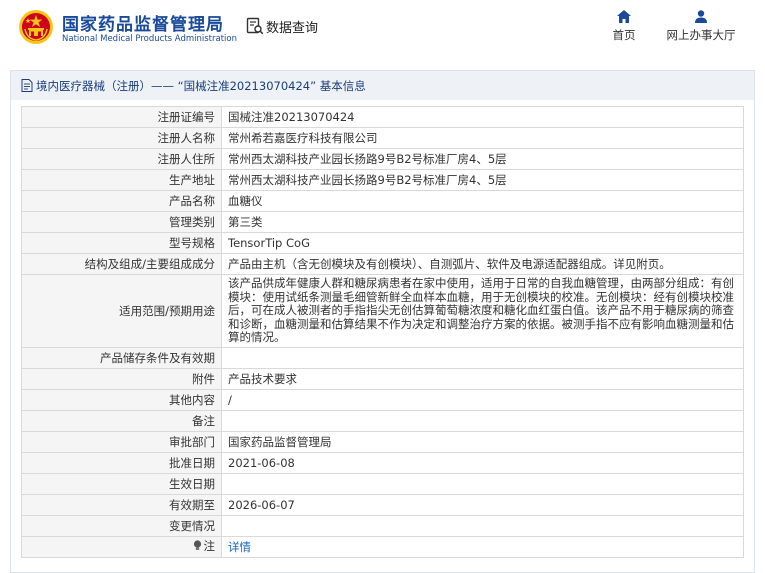 The width and height of the screenshot is (765, 573). What do you see at coordinates (27, 85) in the screenshot?
I see `document-icon` at bounding box center [27, 85].